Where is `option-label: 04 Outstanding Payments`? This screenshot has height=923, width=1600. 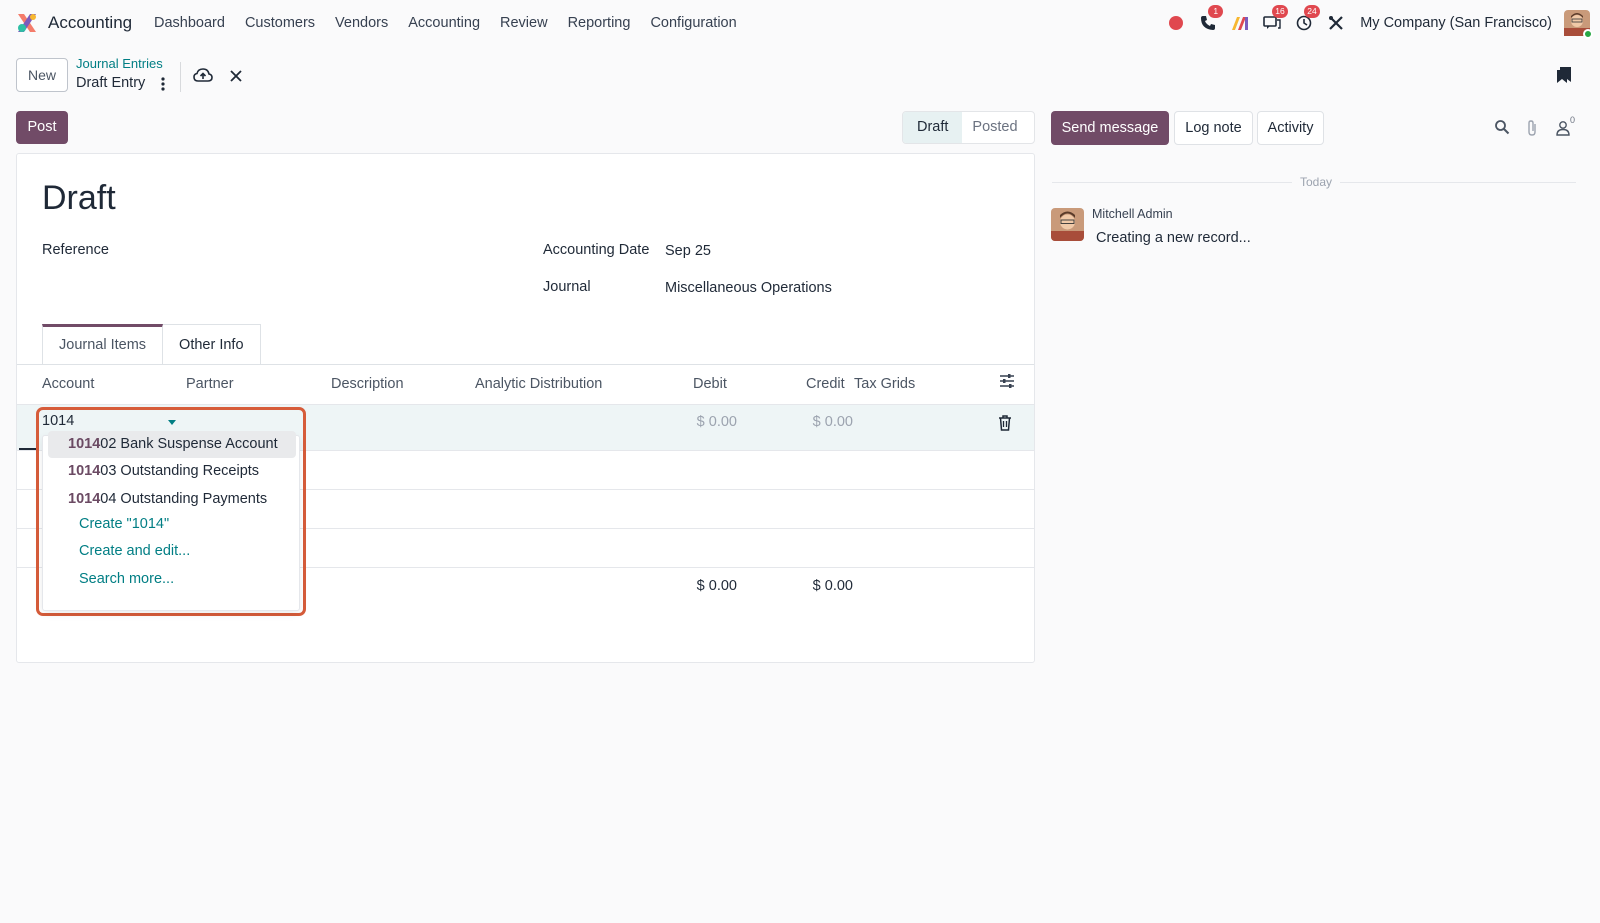 option-label: 04 Outstanding Payments is located at coordinates (184, 499).